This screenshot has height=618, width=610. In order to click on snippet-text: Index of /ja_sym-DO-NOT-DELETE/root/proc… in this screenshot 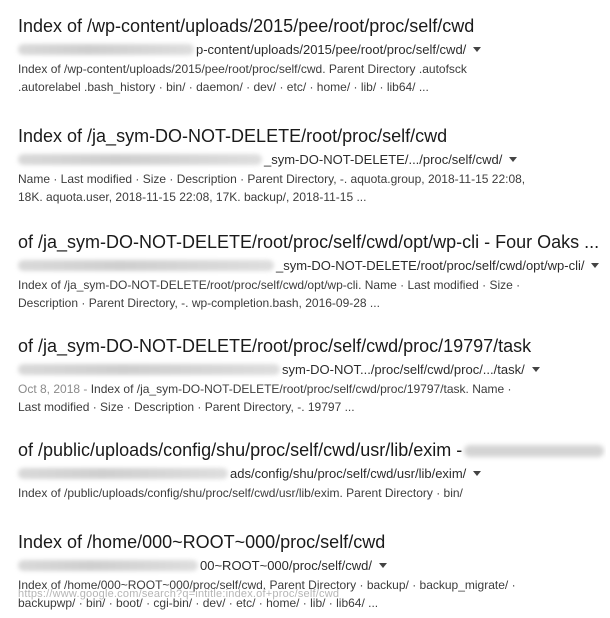, I will do `click(301, 389)`.